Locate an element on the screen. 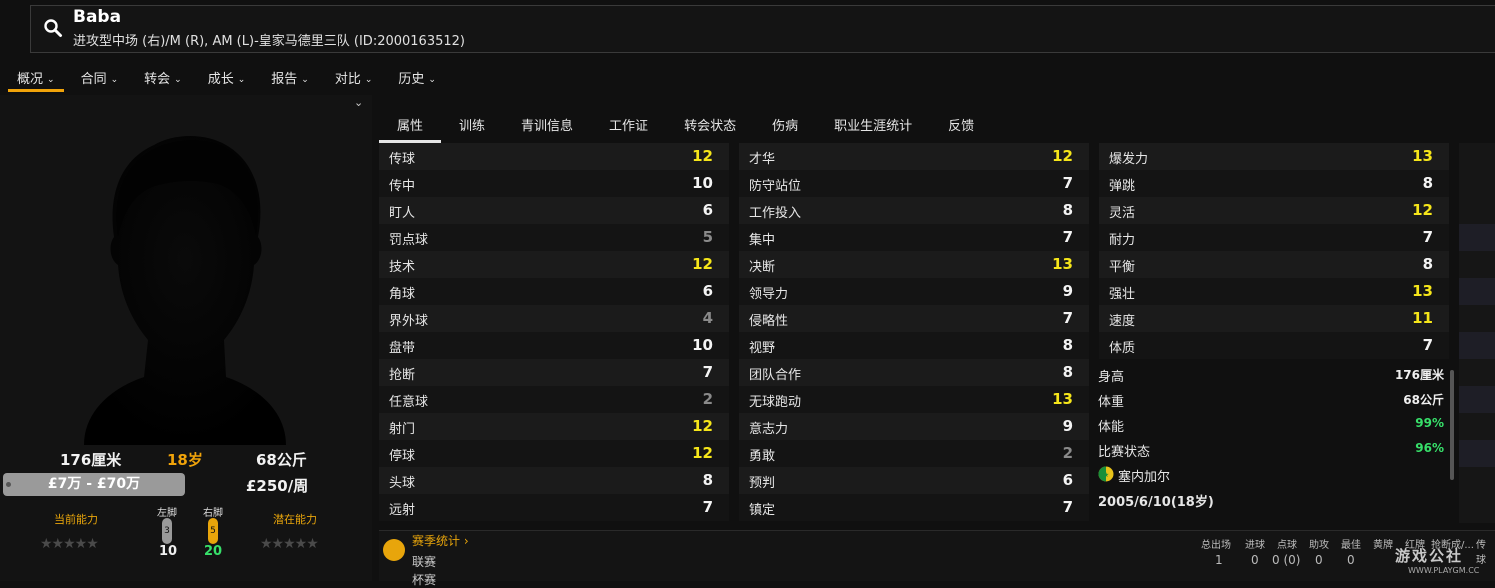 This screenshot has height=588, width=1495. attribute-label: 强壮 is located at coordinates (1122, 294).